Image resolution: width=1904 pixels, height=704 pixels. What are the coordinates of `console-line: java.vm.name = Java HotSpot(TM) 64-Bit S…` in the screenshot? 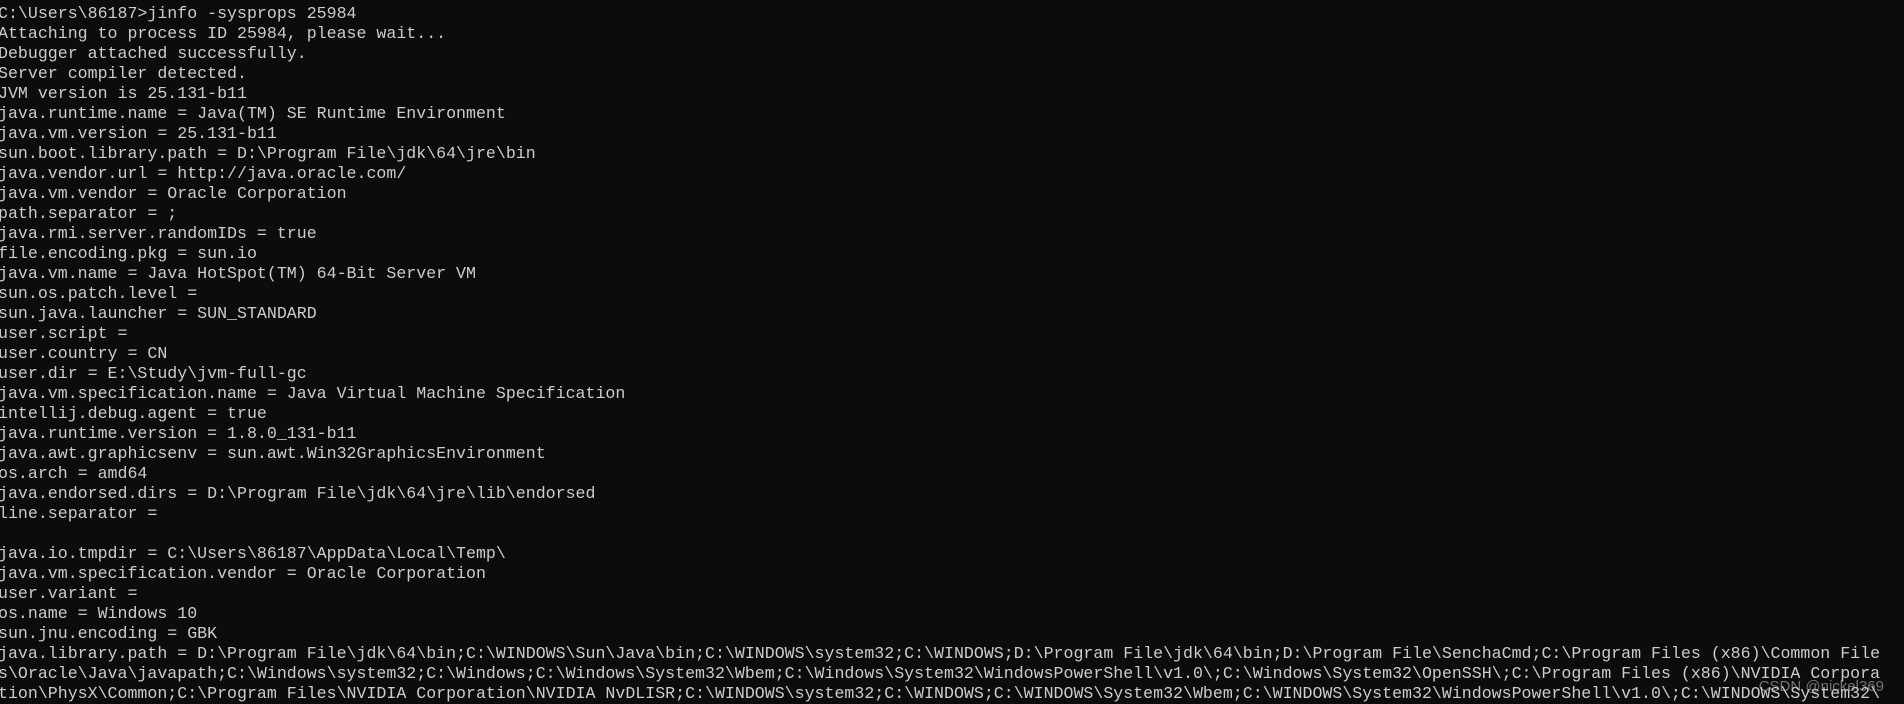 It's located at (238, 273).